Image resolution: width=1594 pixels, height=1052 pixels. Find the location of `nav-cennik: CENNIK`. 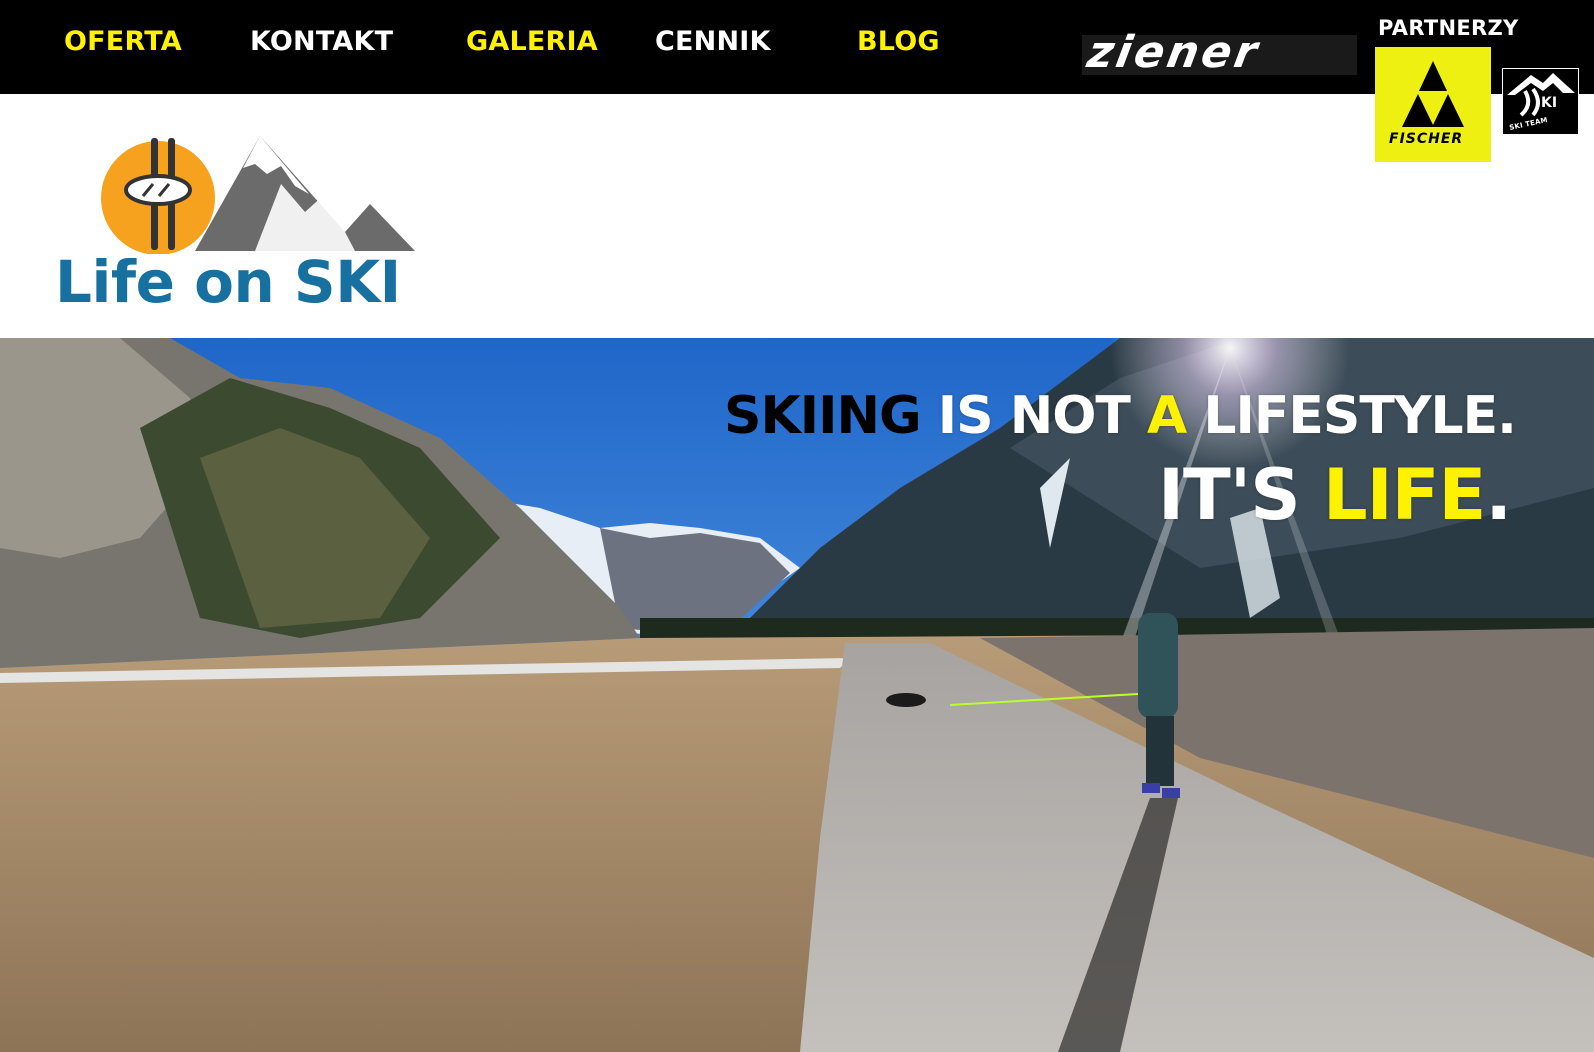

nav-cennik: CENNIK is located at coordinates (713, 41).